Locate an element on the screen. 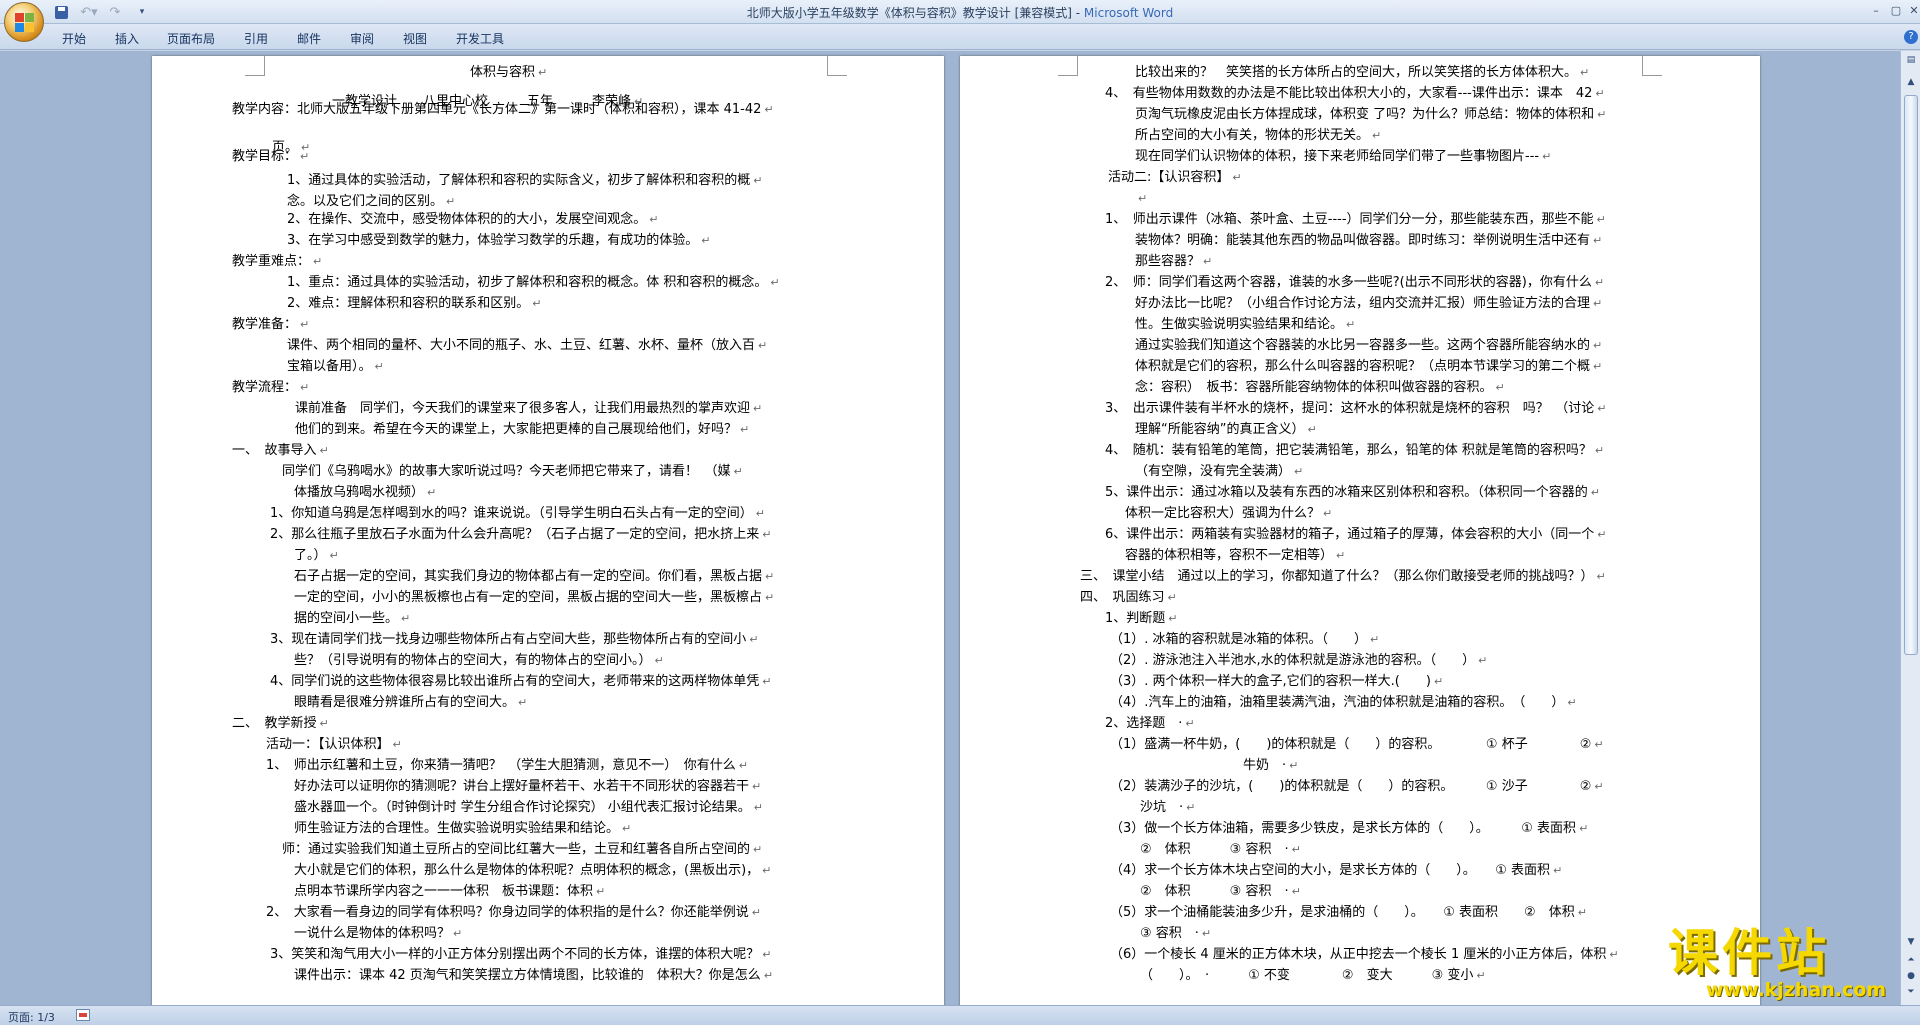  document-line: 课件出示：课本 42 页淘气和笑笑摆立方体情境图，比较谁的 体积大？你是怎么 ↵ is located at coordinates (533, 975).